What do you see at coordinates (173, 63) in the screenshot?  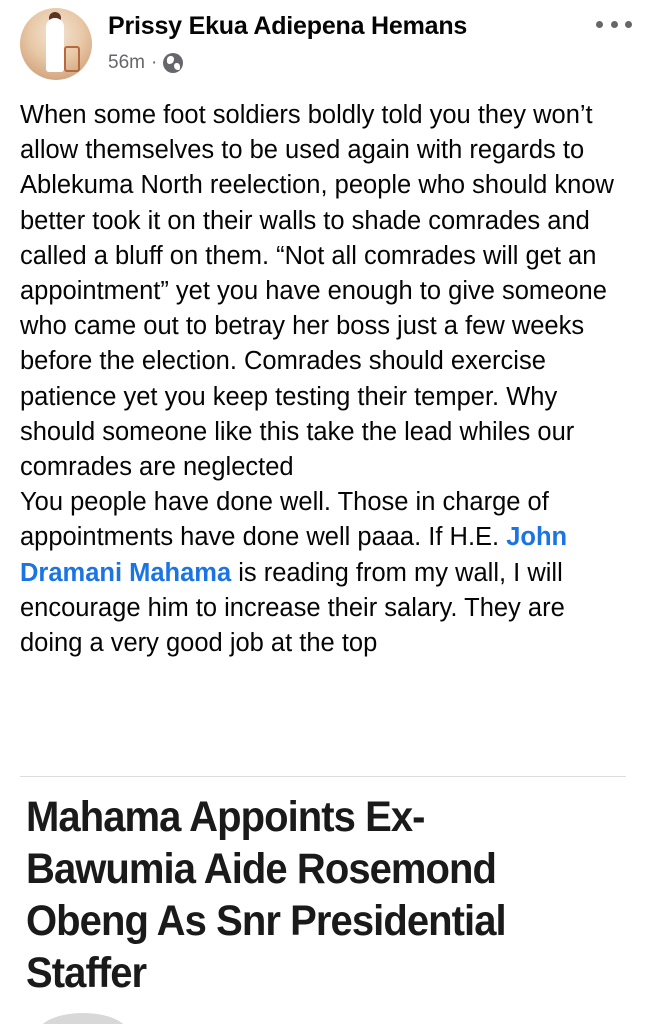 I see `globe-icon` at bounding box center [173, 63].